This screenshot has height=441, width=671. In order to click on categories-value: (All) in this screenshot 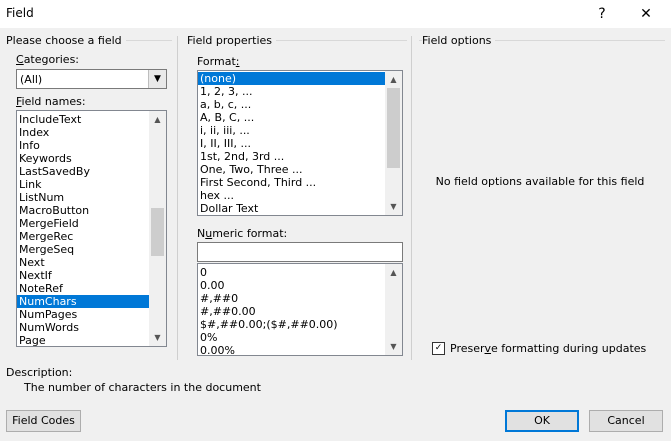, I will do `click(31, 79)`.